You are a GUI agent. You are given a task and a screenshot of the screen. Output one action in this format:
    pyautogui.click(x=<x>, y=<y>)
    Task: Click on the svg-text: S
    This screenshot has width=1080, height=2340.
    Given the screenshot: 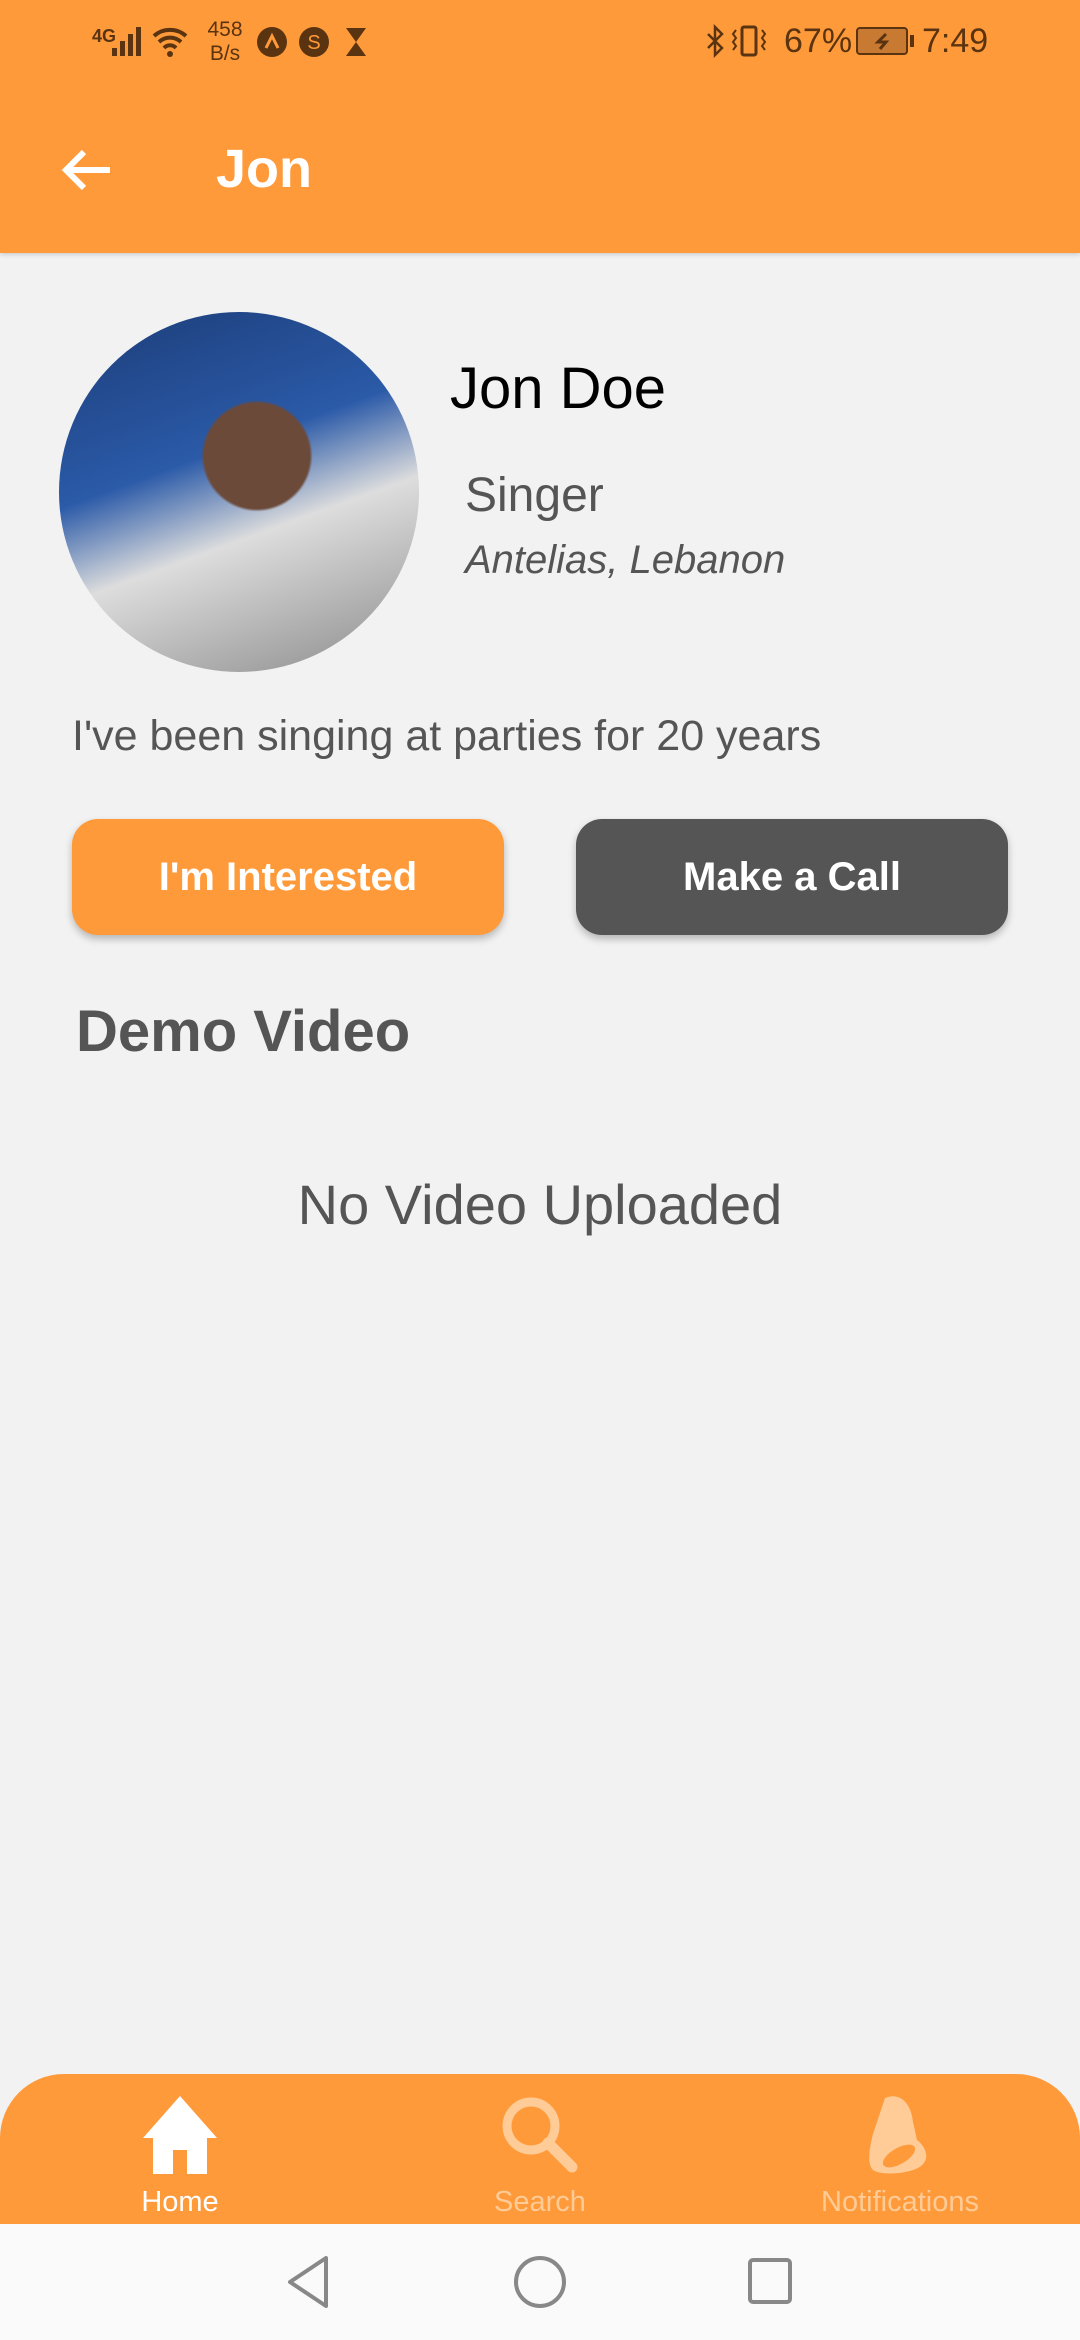 What is the action you would take?
    pyautogui.click(x=313, y=43)
    